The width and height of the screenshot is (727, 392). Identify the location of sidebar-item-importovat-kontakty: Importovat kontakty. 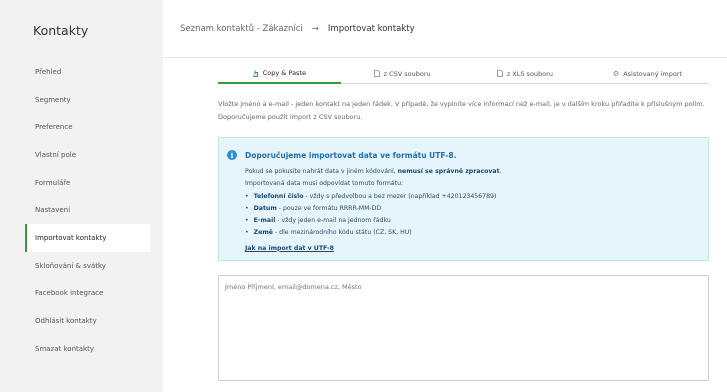
(87, 238).